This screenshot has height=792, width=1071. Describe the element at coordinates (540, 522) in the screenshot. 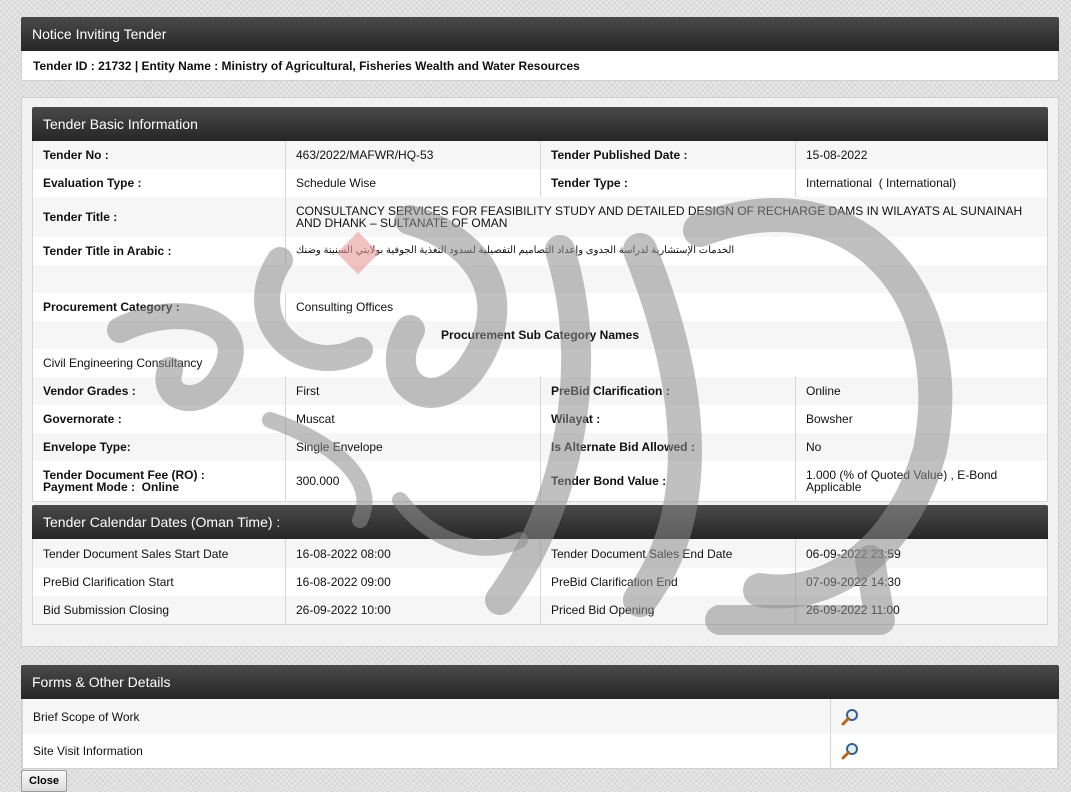

I see `calendar-header: Tender Calendar Dates (Oman Time) :` at that location.